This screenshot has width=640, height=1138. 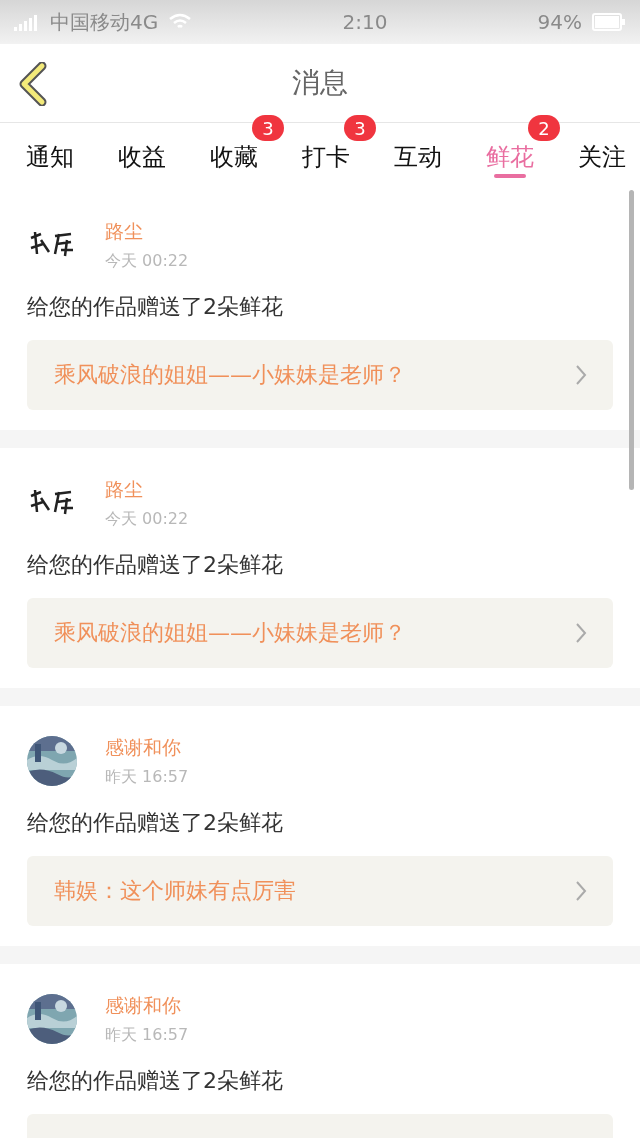 What do you see at coordinates (544, 128) in the screenshot?
I see `count-badge: 2` at bounding box center [544, 128].